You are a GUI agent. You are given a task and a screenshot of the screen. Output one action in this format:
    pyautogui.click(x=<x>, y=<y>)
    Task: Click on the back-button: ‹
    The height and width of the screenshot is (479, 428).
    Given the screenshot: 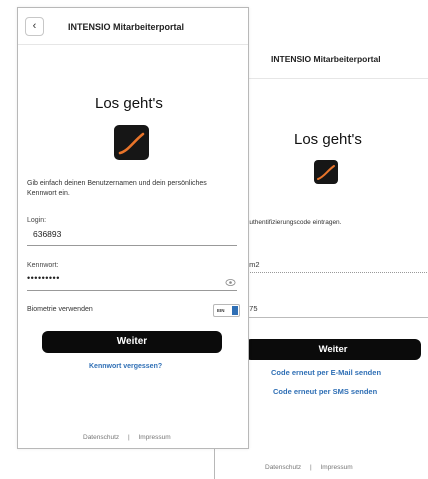 What is the action you would take?
    pyautogui.click(x=34, y=26)
    